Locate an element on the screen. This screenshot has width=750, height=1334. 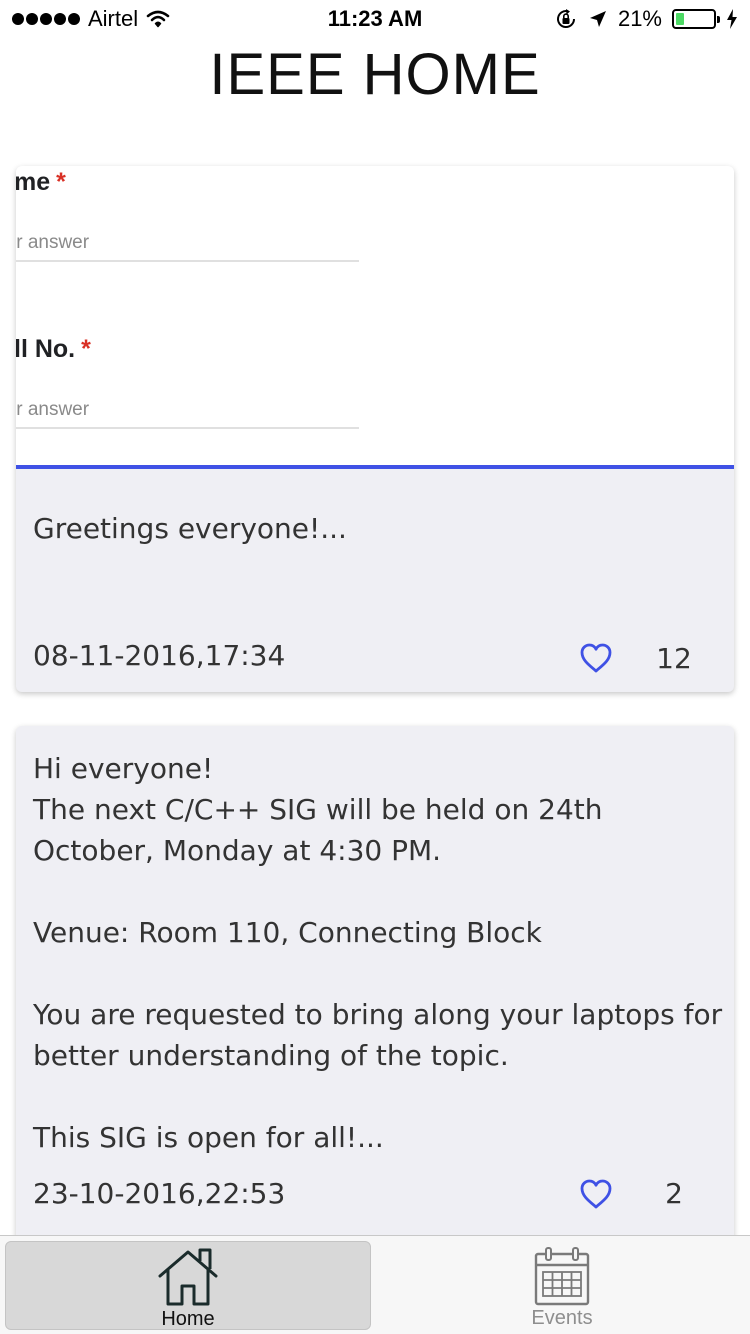
battery-level is located at coordinates (680, 19).